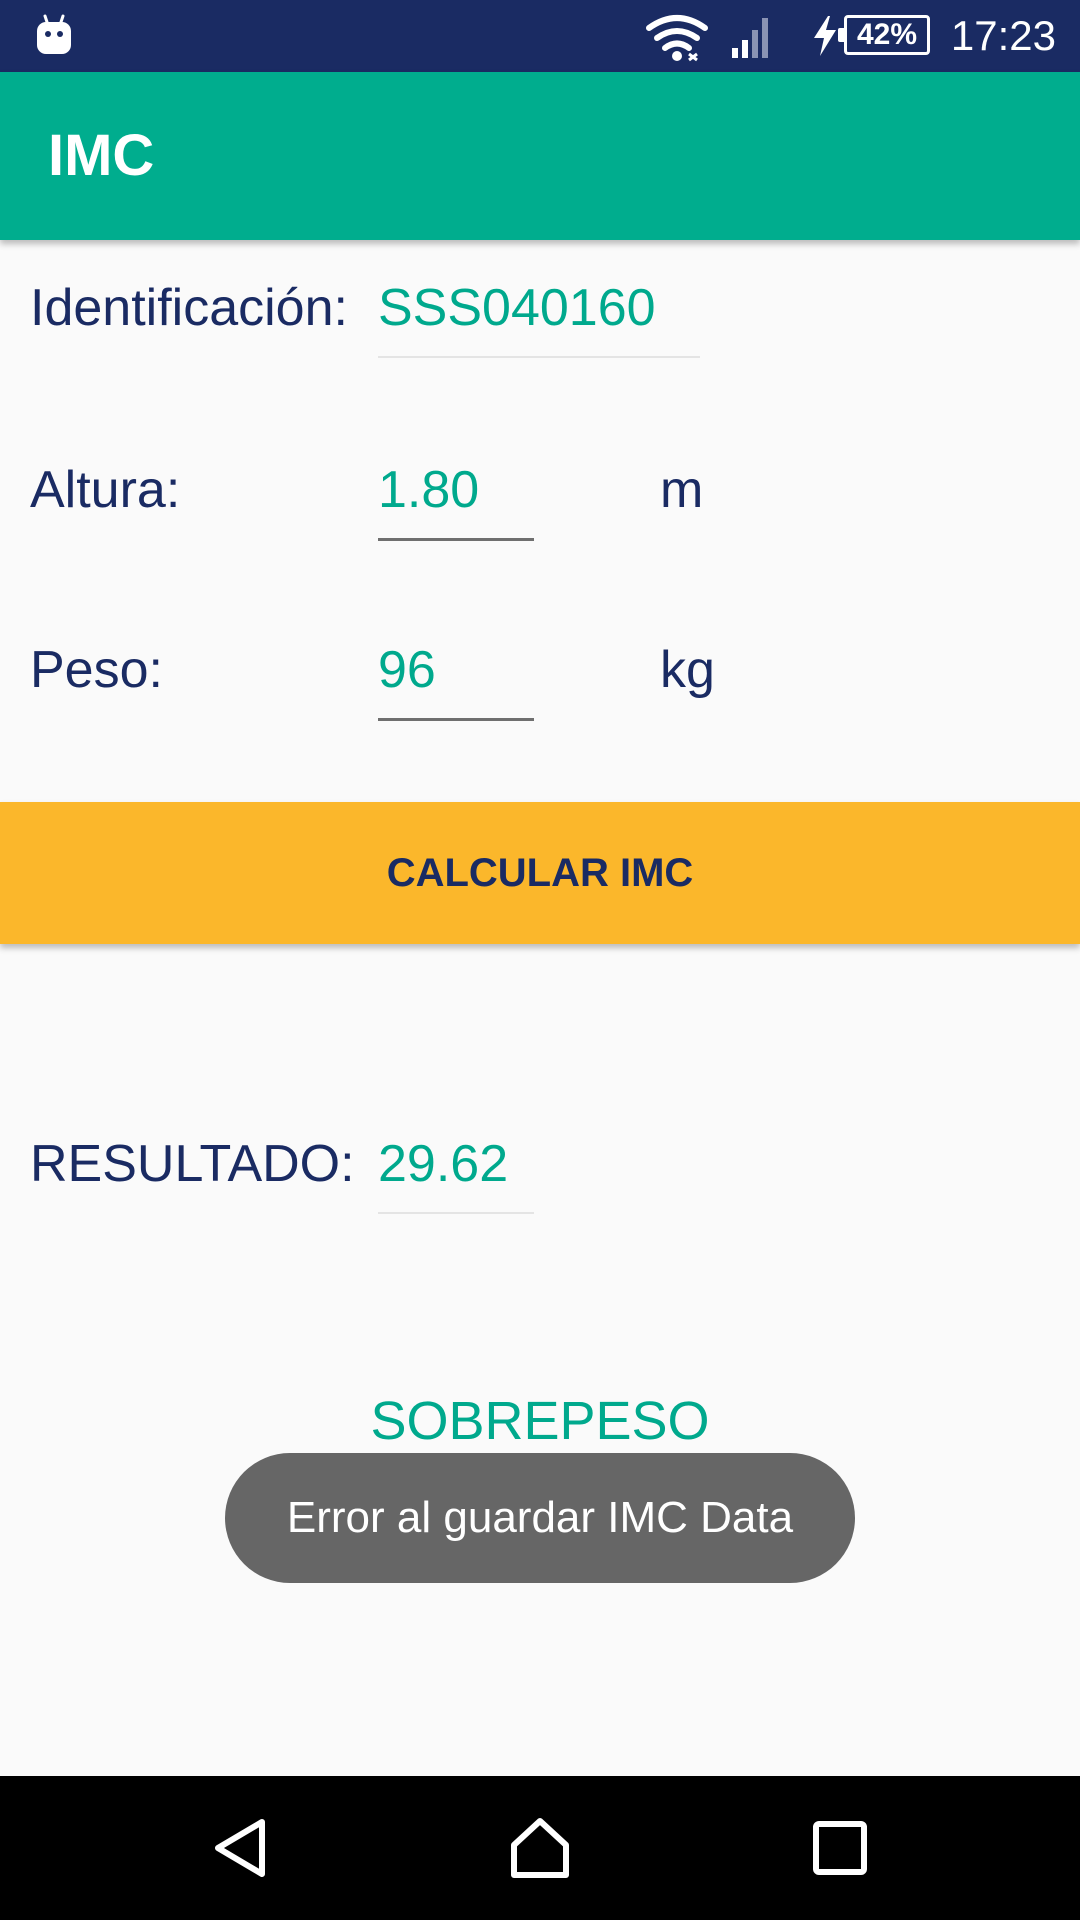 The width and height of the screenshot is (1080, 1920). Describe the element at coordinates (192, 1164) in the screenshot. I see `result-label: RESULTADO:` at that location.